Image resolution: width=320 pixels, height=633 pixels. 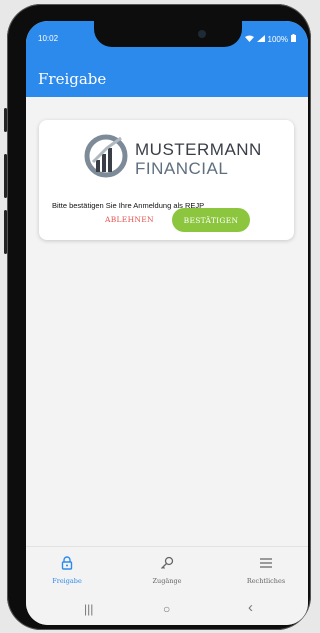 I want to click on nav-label-freigabe: Freigabe, so click(x=67, y=581).